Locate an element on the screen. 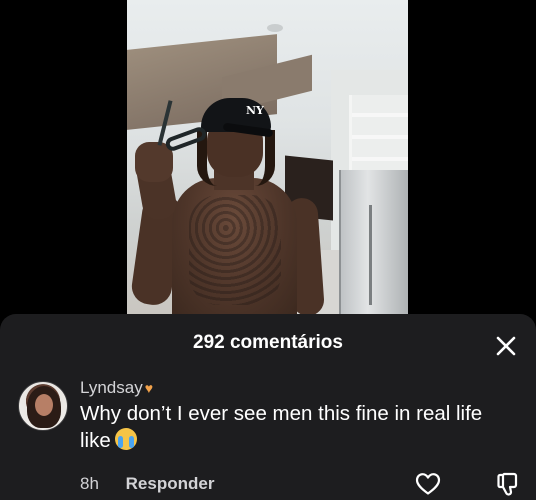  heart-icon is located at coordinates (428, 484).